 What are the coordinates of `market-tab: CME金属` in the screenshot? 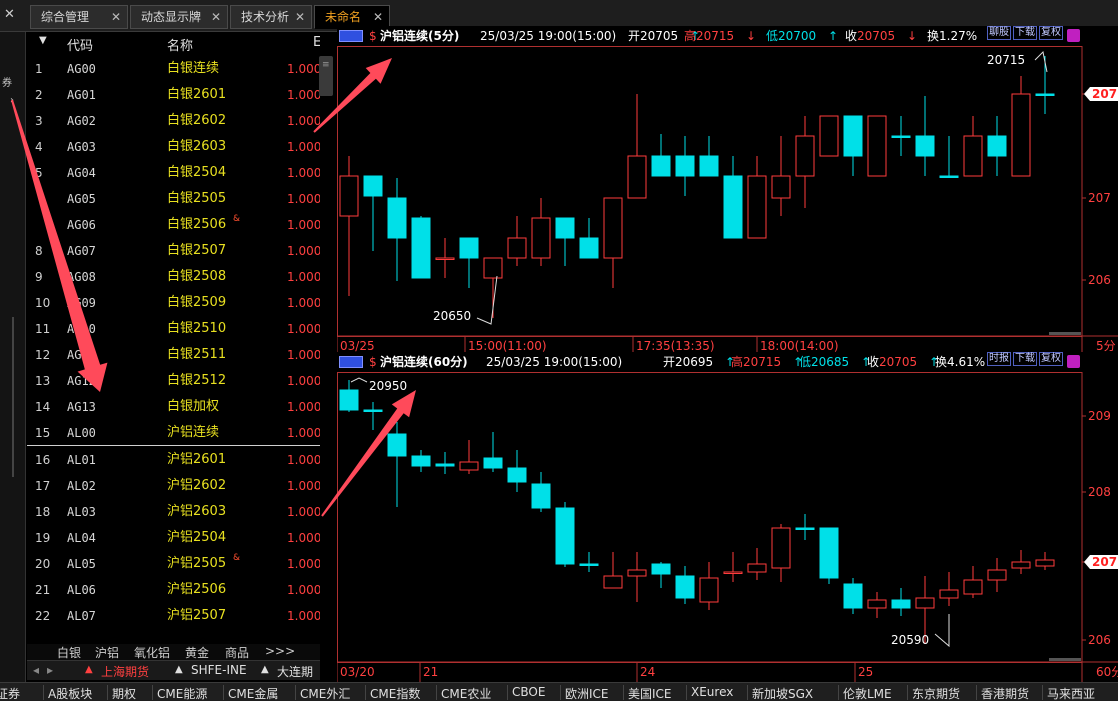 It's located at (253, 693).